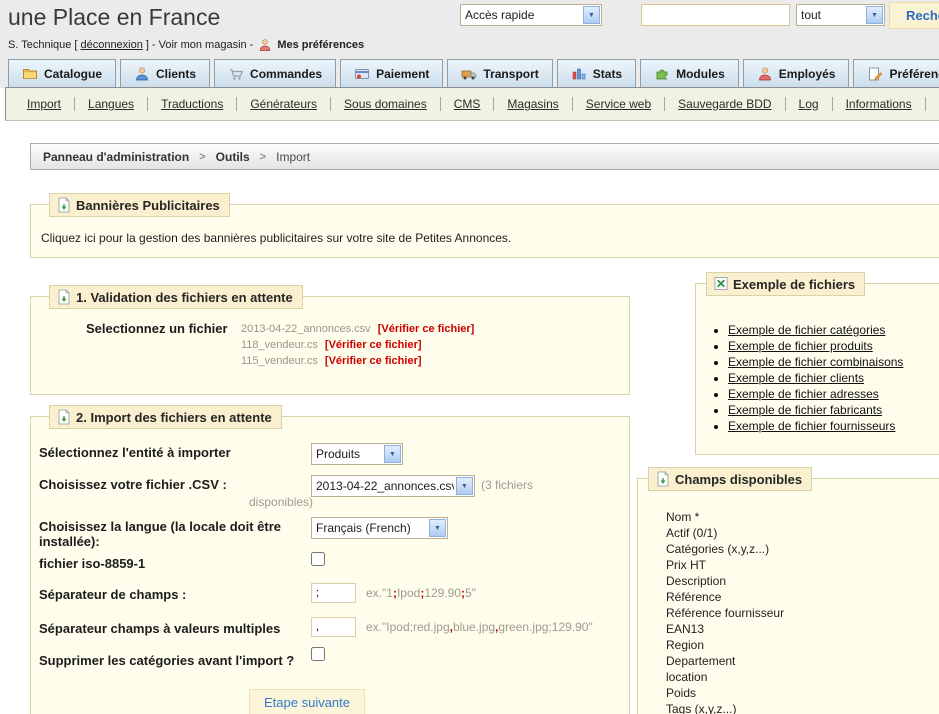  What do you see at coordinates (511, 73) in the screenshot?
I see `tab-label: Transport` at bounding box center [511, 73].